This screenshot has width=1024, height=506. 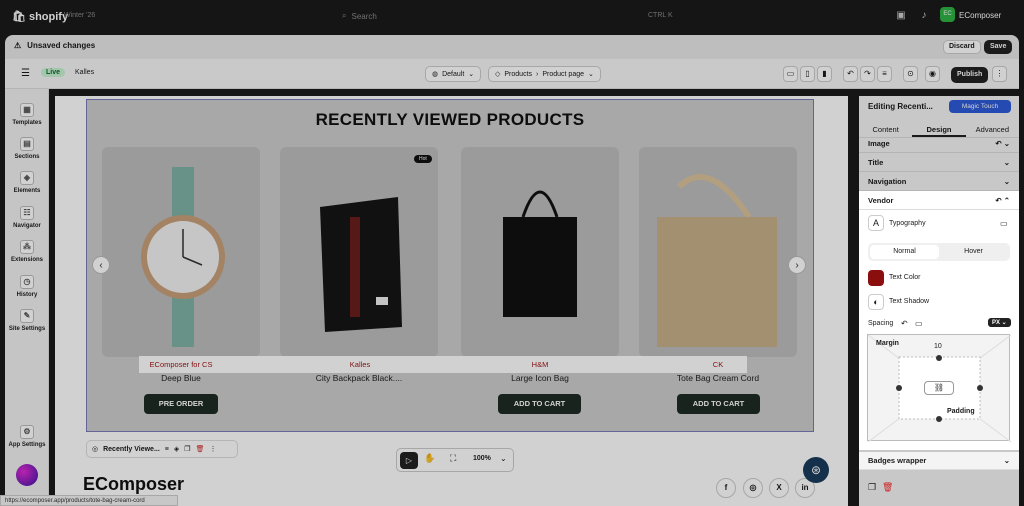 I want to click on backpack-image, so click(x=361, y=264).